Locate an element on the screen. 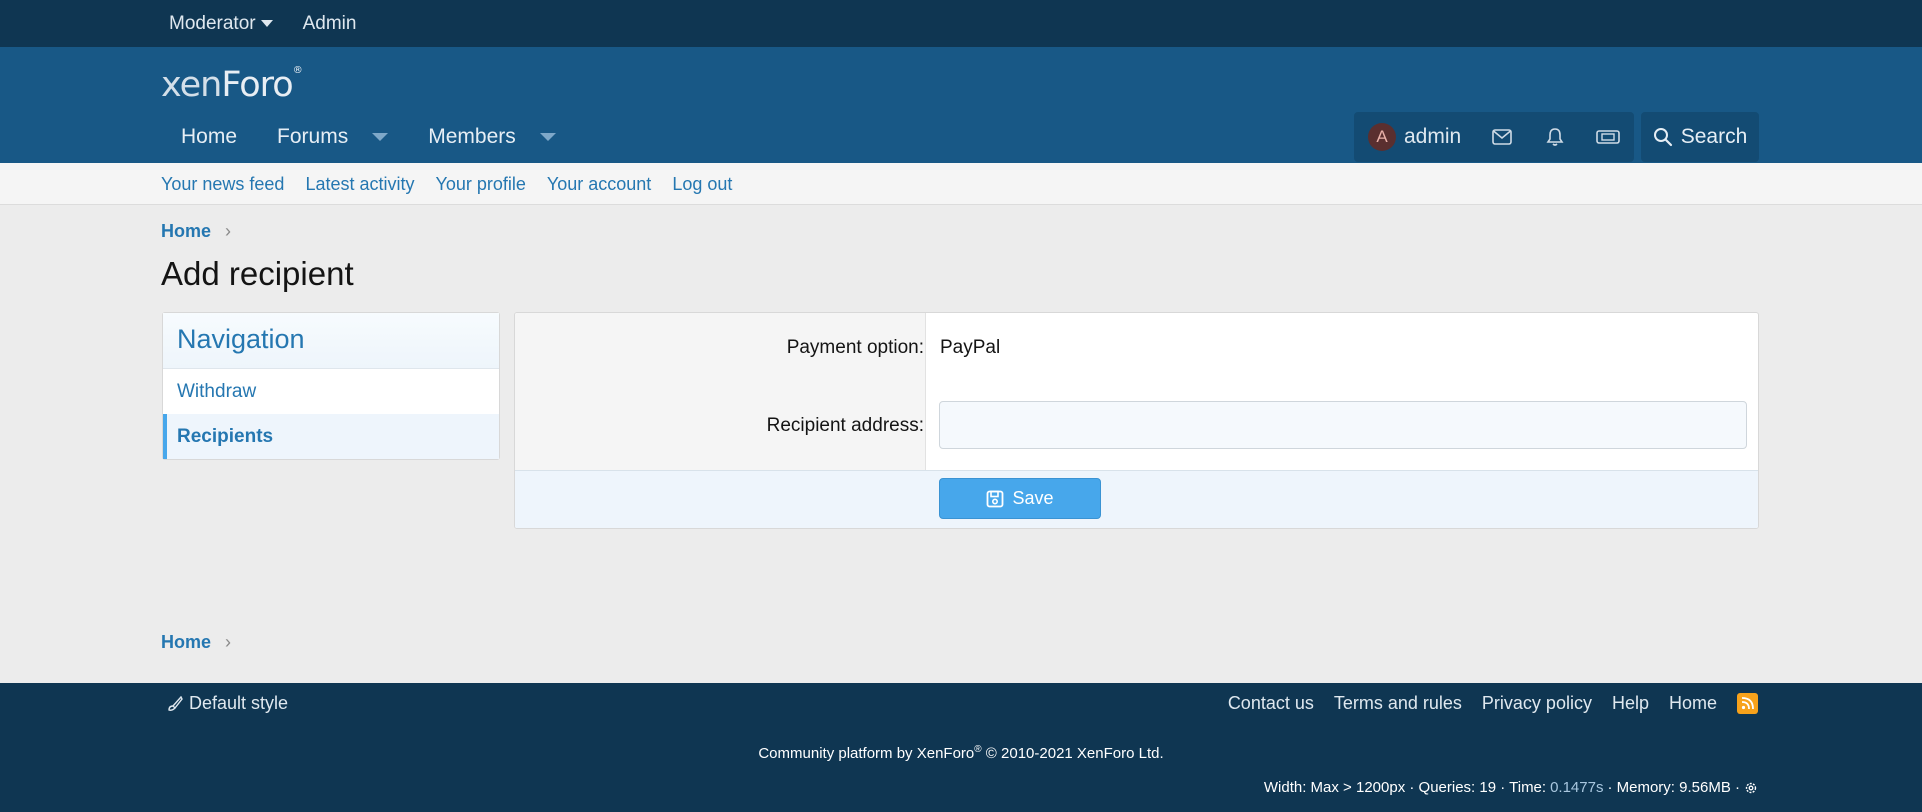  navigation-block: Navigation Withdraw Recipients is located at coordinates (331, 386).